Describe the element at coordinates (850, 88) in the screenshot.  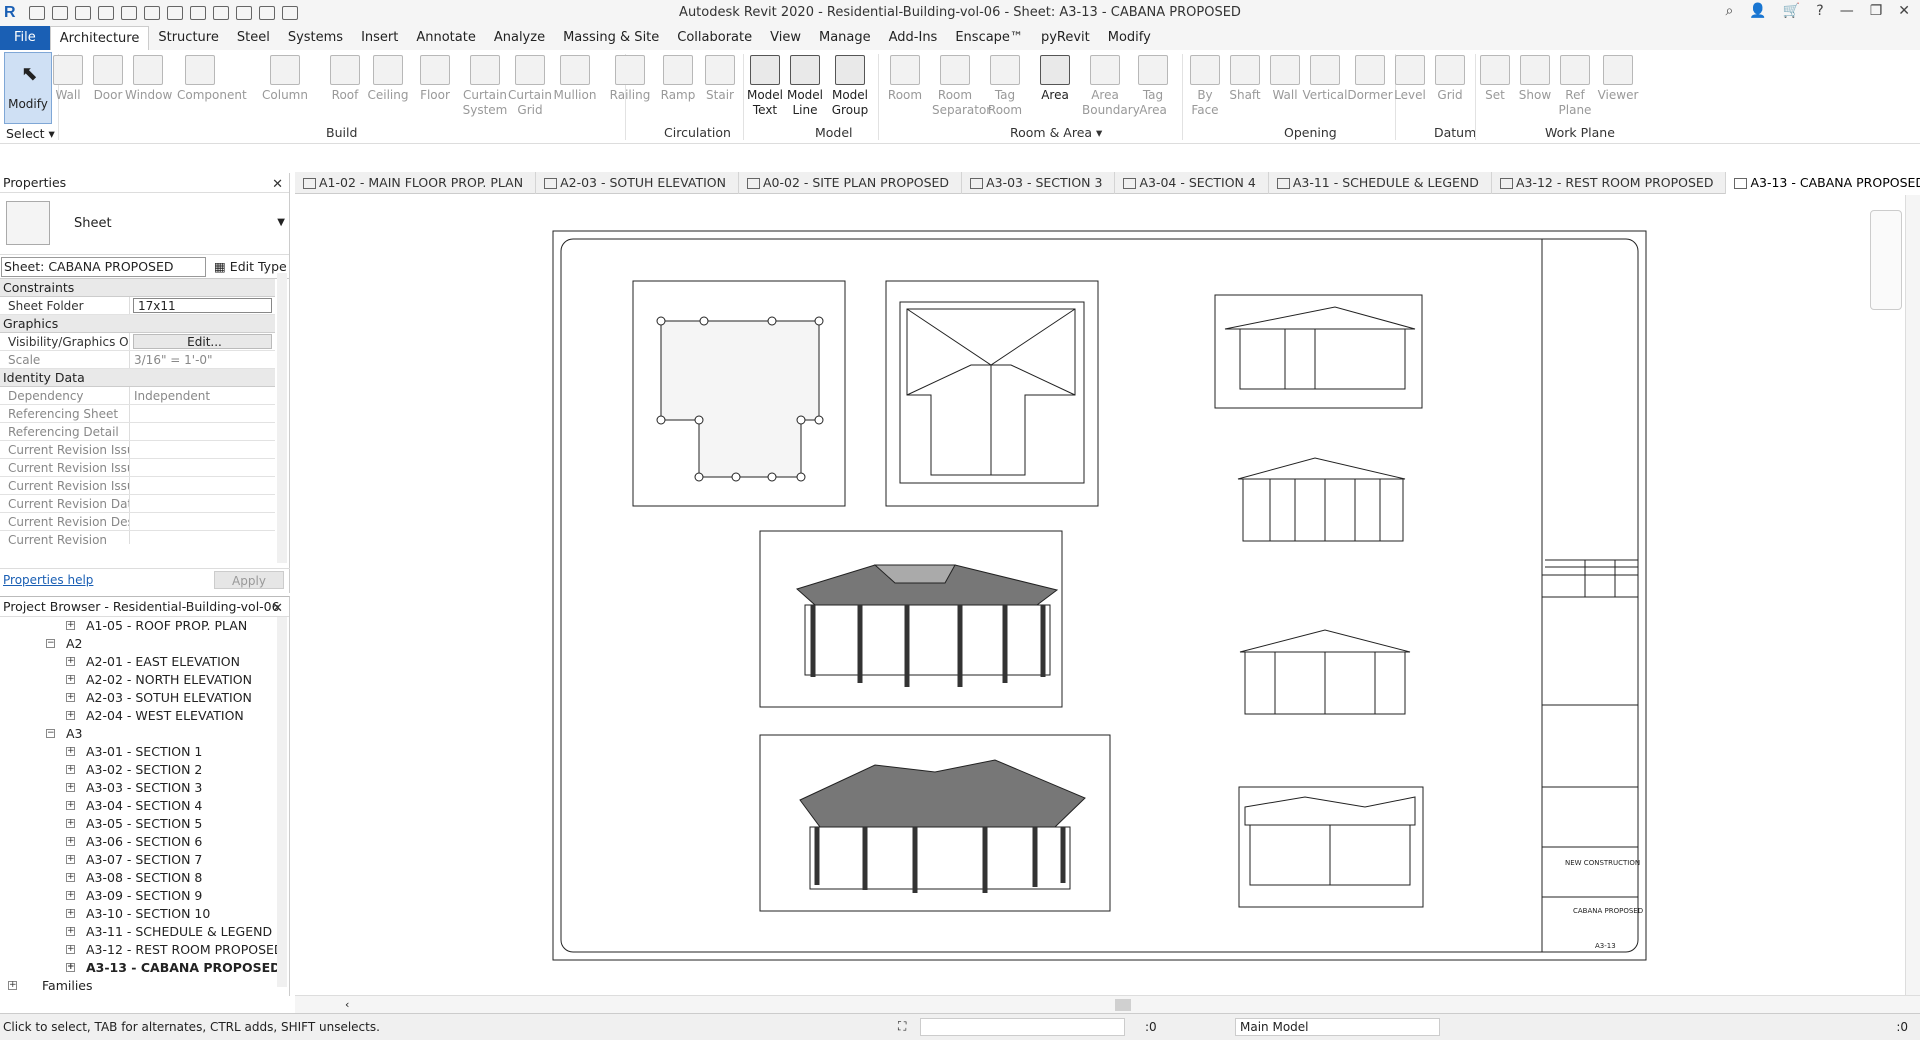
I see `ribbon-model-group-button: Model Group` at that location.